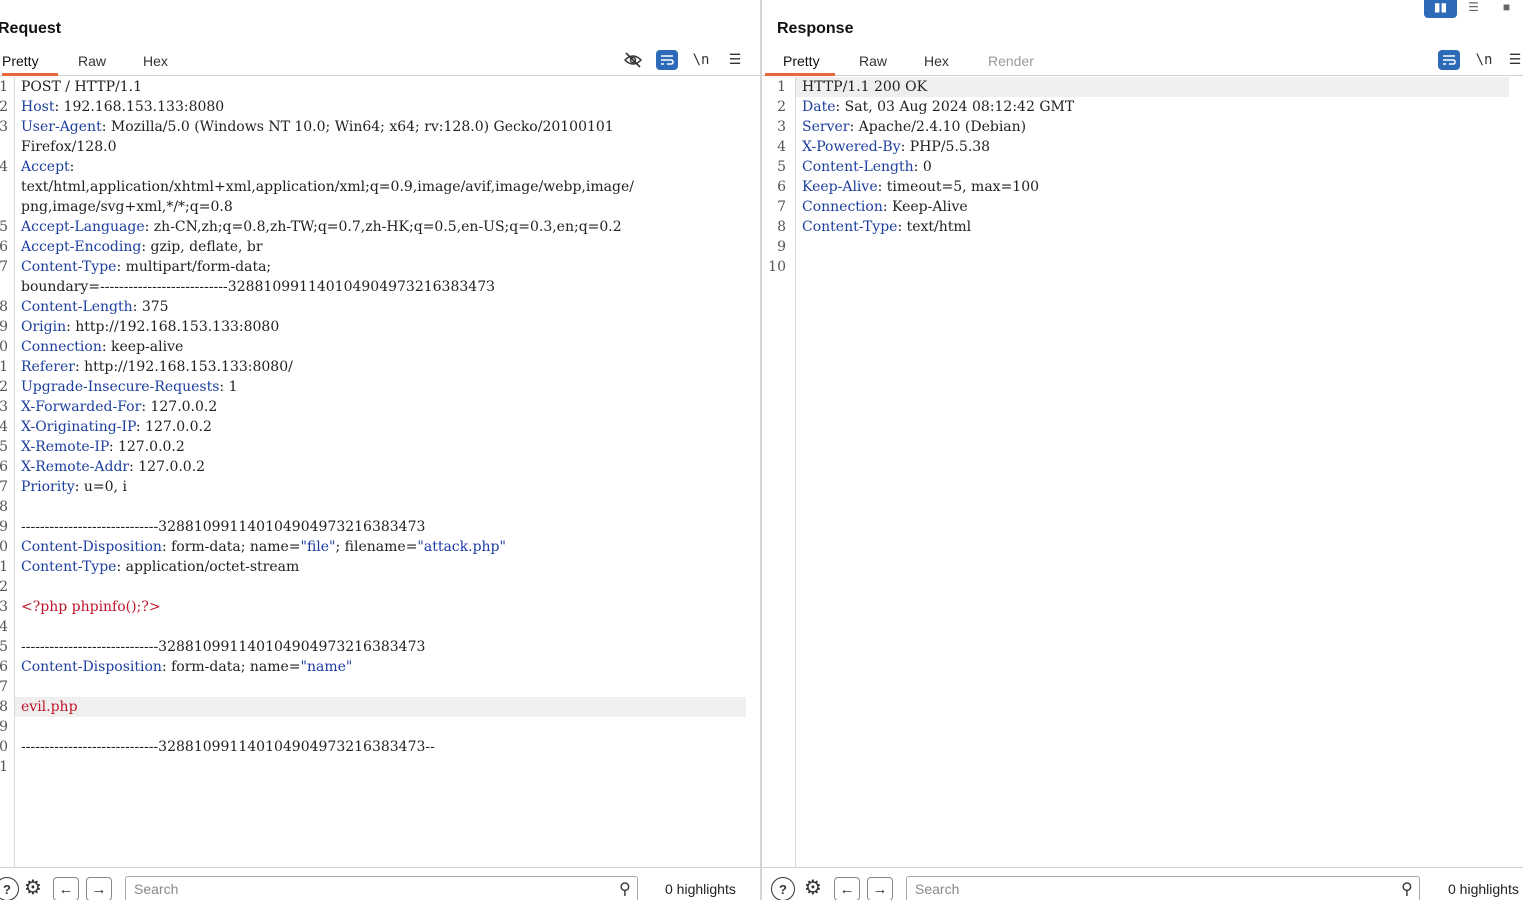 The width and height of the screenshot is (1523, 900). I want to click on layout-single-icon: ■, so click(1506, 9).